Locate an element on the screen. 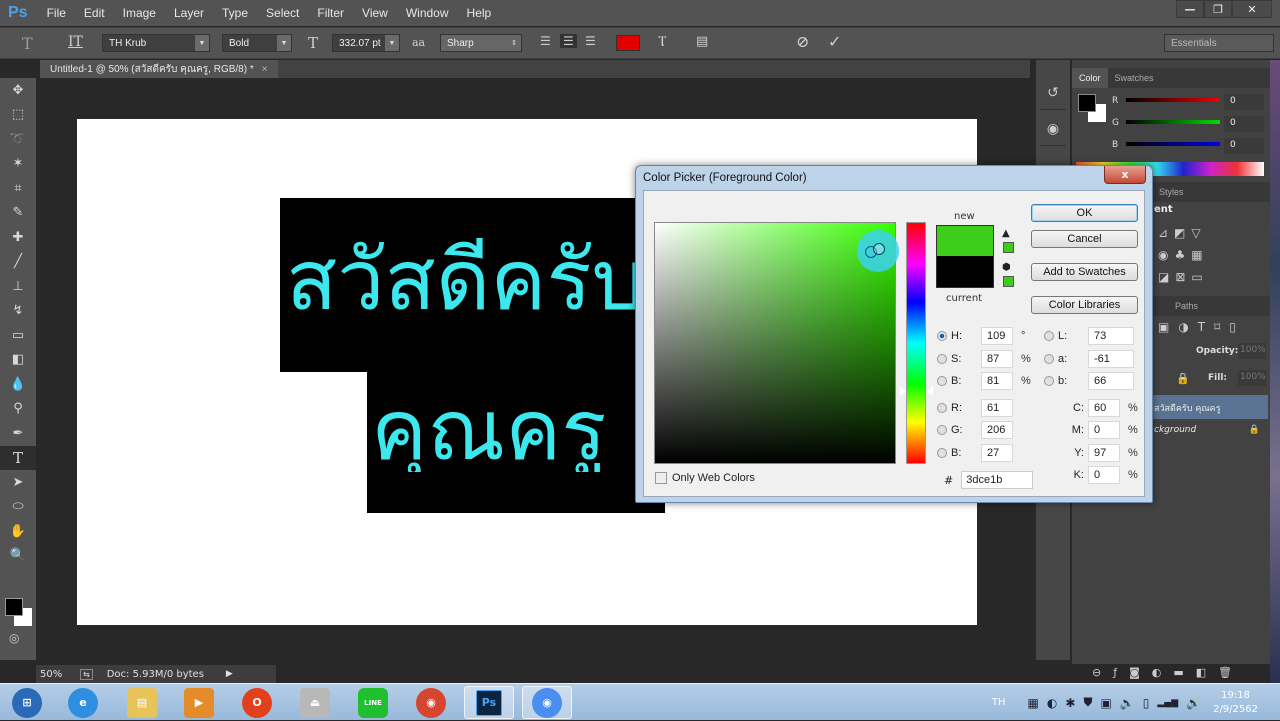 The height and width of the screenshot is (721, 1280). warp-text-icon: Ⲧ is located at coordinates (662, 42).